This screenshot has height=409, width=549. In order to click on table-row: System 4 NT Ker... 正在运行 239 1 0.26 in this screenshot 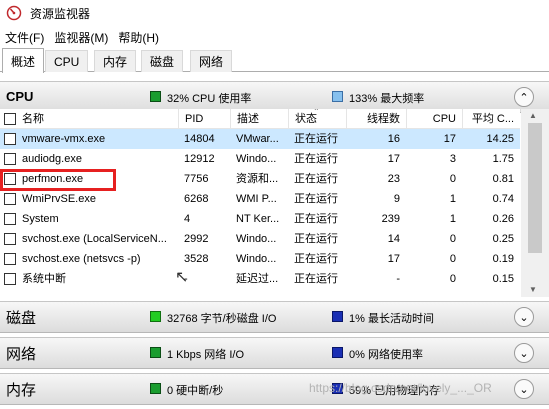, I will do `click(260, 219)`.